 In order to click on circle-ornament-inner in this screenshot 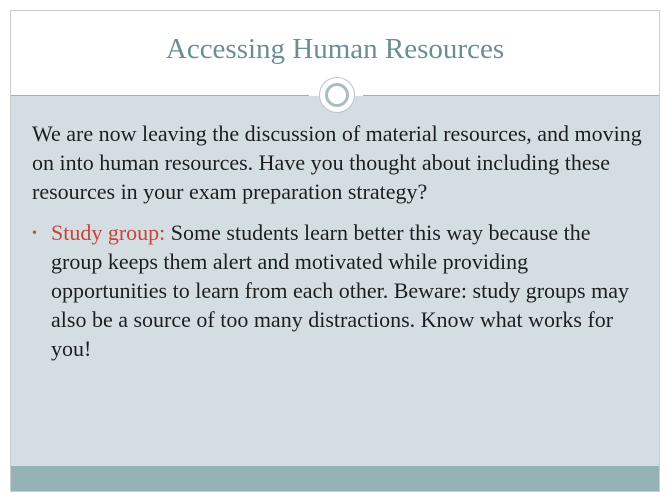, I will do `click(337, 95)`.